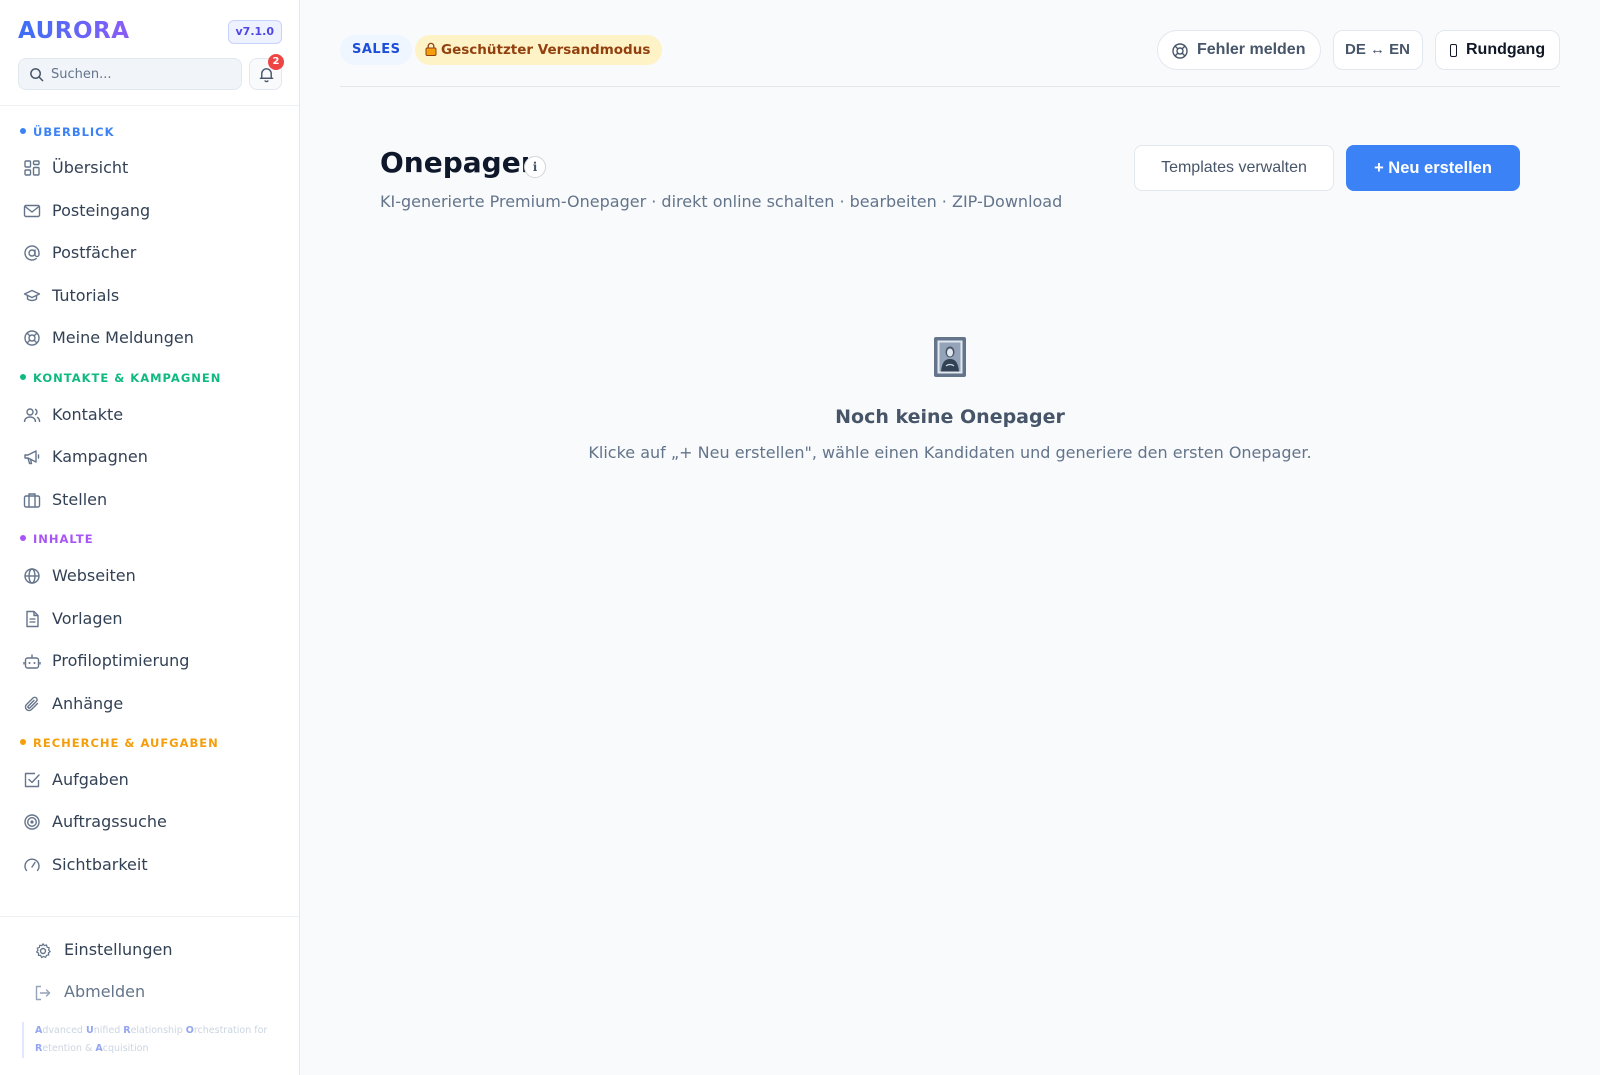 The height and width of the screenshot is (1075, 1600). What do you see at coordinates (150, 253) in the screenshot?
I see `sidebar-item-postfaecher: Postfächer` at bounding box center [150, 253].